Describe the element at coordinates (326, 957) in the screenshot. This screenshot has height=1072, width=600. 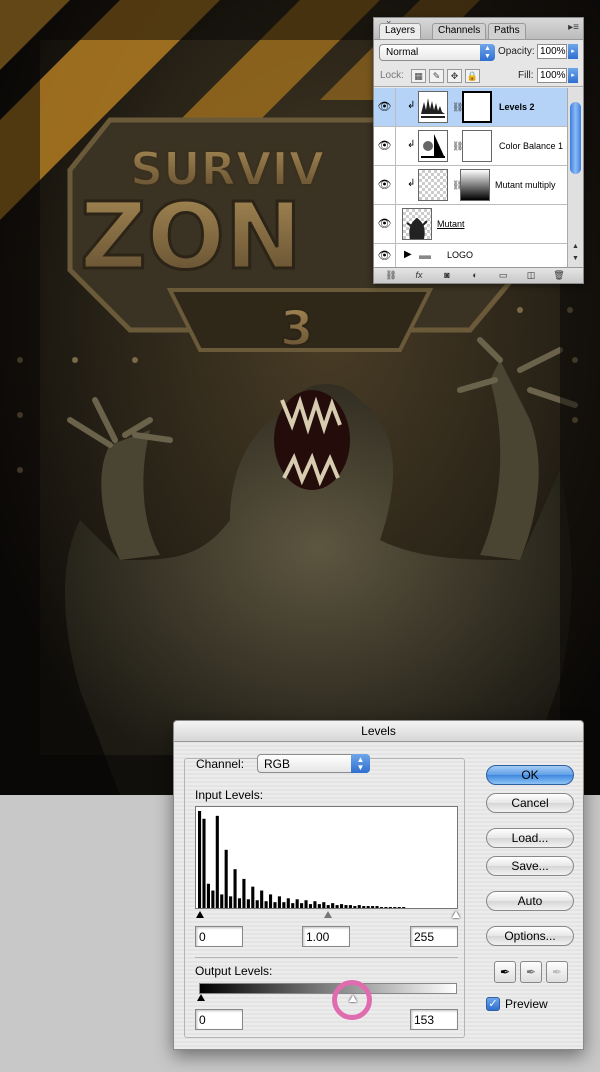
I see `separator` at that location.